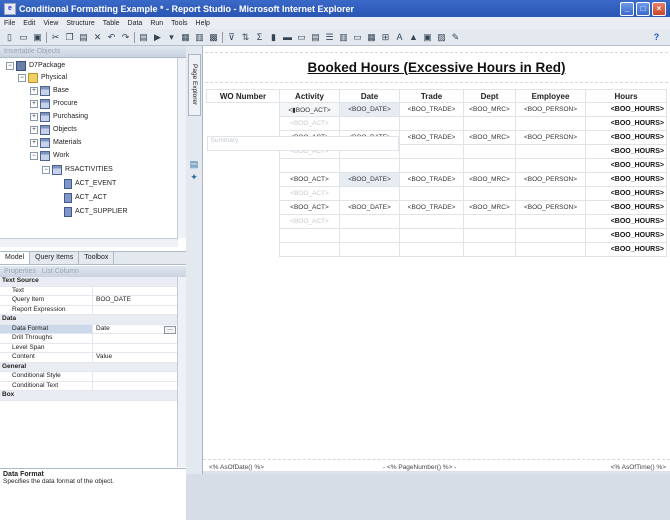 The width and height of the screenshot is (670, 520). What do you see at coordinates (55, 37) in the screenshot?
I see `cut-icon: ✂` at bounding box center [55, 37].